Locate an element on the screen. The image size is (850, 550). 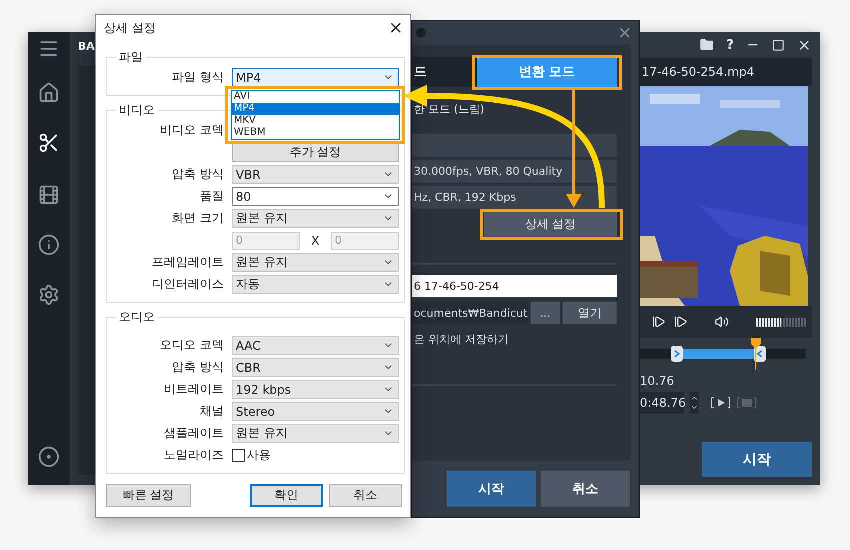
mode-tab: 드 is located at coordinates (444, 72).